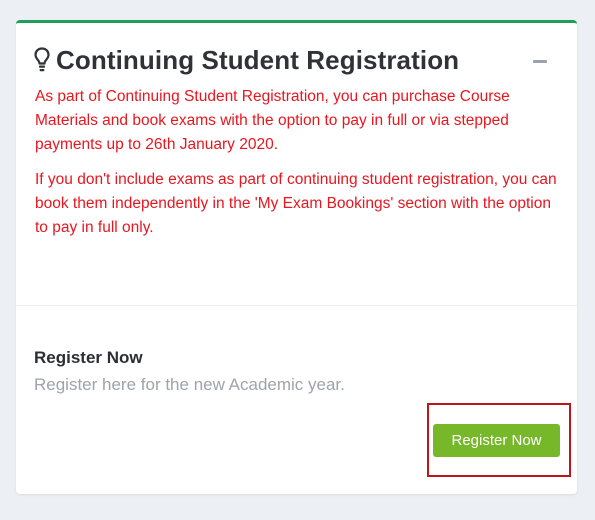 This screenshot has width=595, height=520. What do you see at coordinates (88, 357) in the screenshot?
I see `register-heading: Register Now` at bounding box center [88, 357].